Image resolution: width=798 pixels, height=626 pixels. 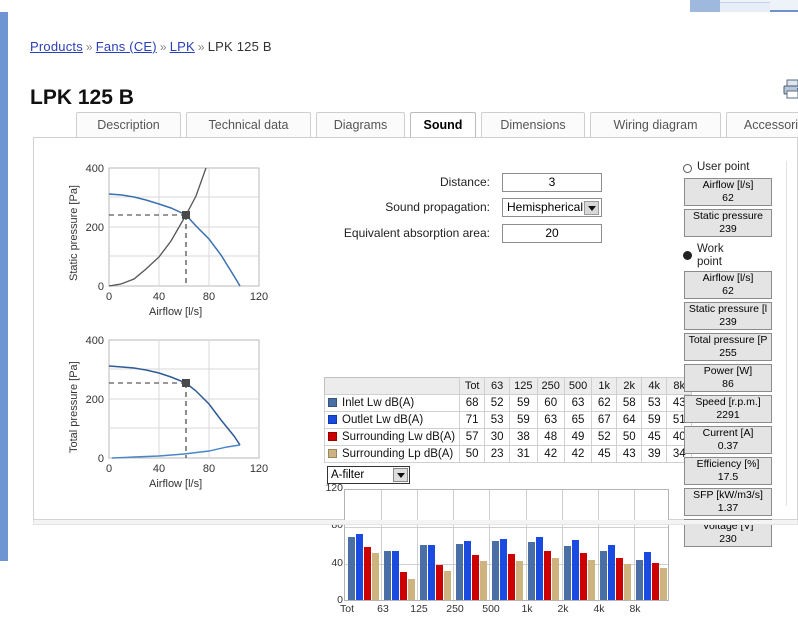 What do you see at coordinates (497, 386) in the screenshot?
I see `col-63: 63` at bounding box center [497, 386].